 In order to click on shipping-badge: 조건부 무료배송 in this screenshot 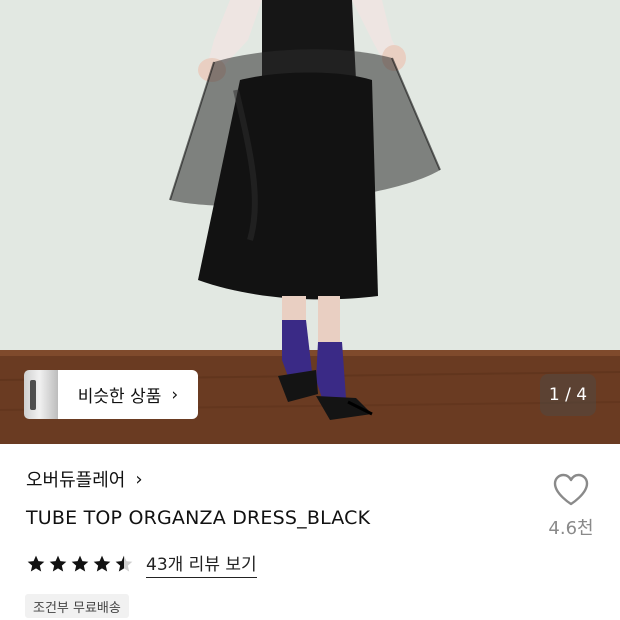, I will do `click(77, 606)`.